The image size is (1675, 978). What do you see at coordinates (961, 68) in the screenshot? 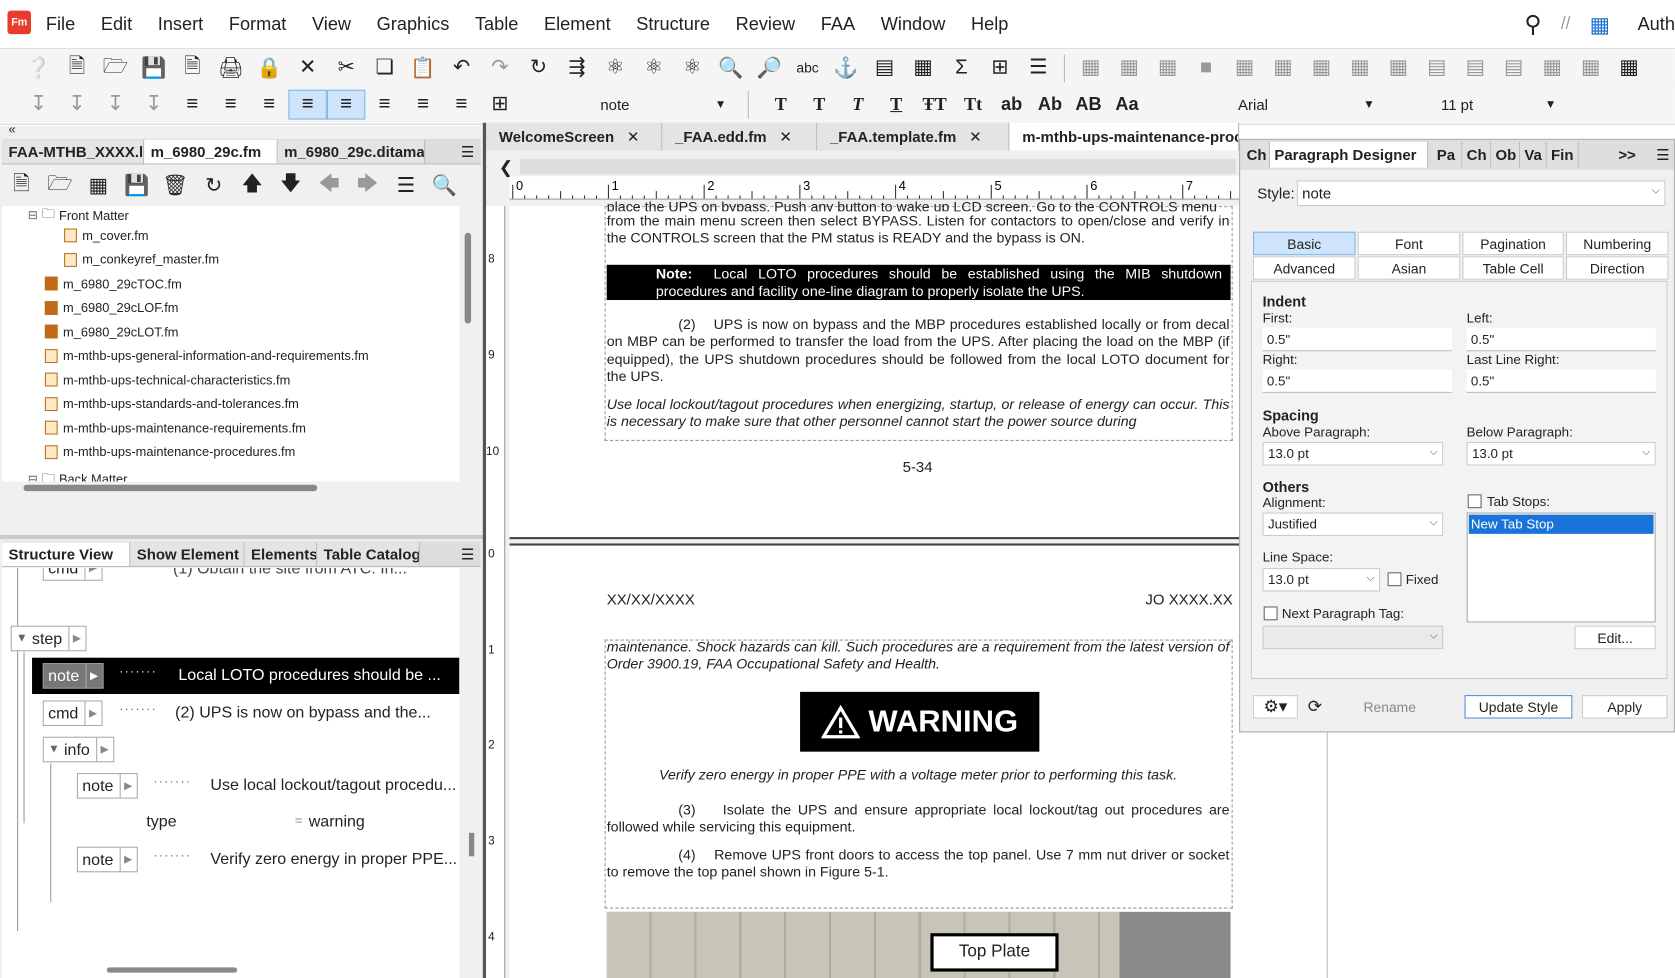
I see `variable-icon: Σ` at bounding box center [961, 68].